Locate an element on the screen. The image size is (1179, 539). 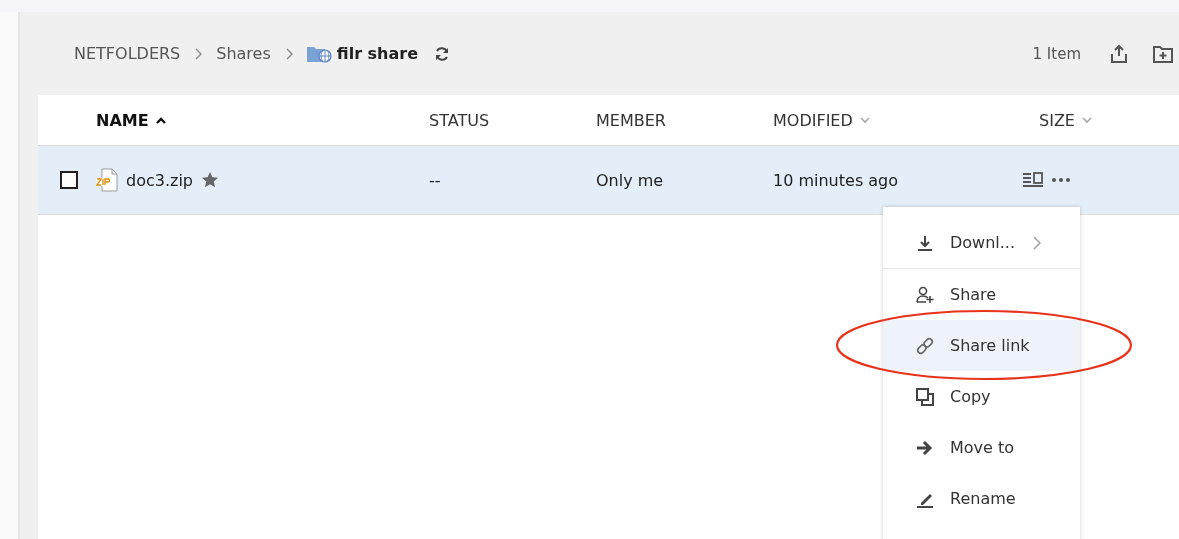
menu-item: Share is located at coordinates (981, 294).